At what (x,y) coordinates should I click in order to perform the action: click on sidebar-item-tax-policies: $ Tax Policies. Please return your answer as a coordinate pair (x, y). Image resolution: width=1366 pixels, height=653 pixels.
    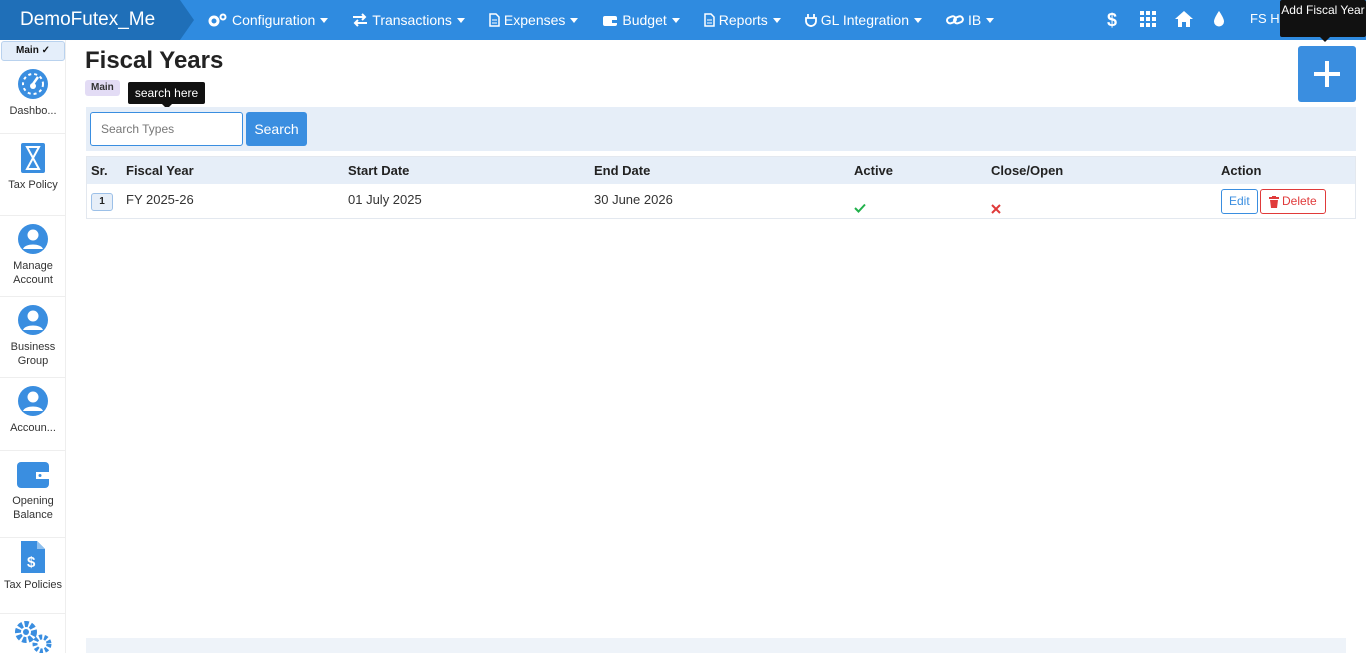
    Looking at the image, I should click on (32, 577).